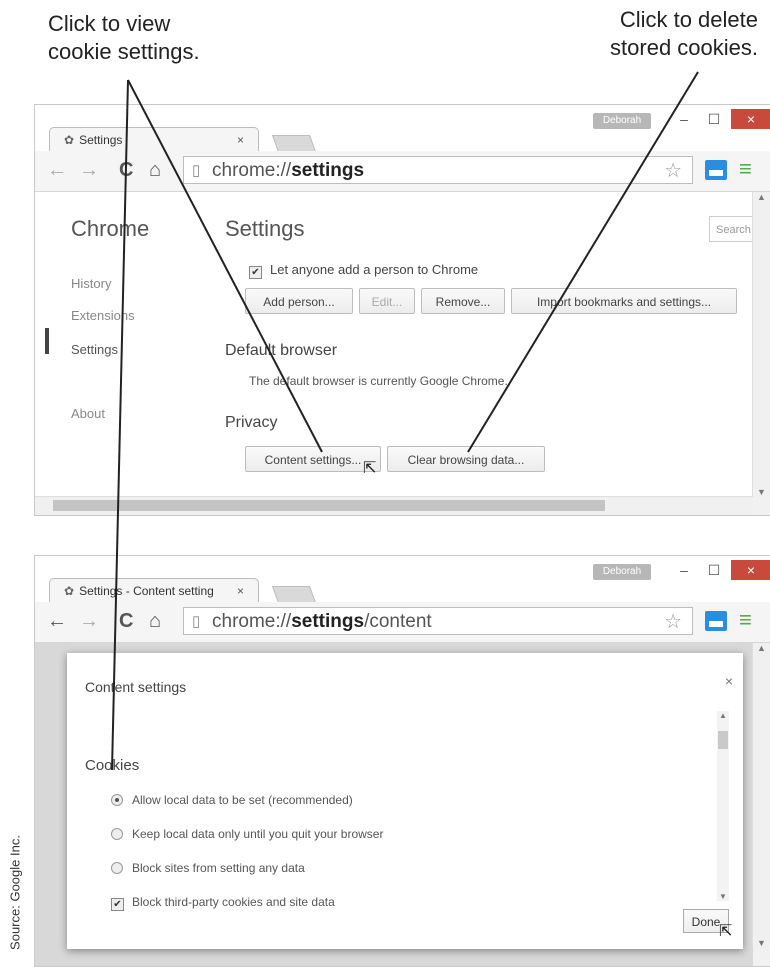  What do you see at coordinates (117, 800) in the screenshot?
I see `radio-selected` at bounding box center [117, 800].